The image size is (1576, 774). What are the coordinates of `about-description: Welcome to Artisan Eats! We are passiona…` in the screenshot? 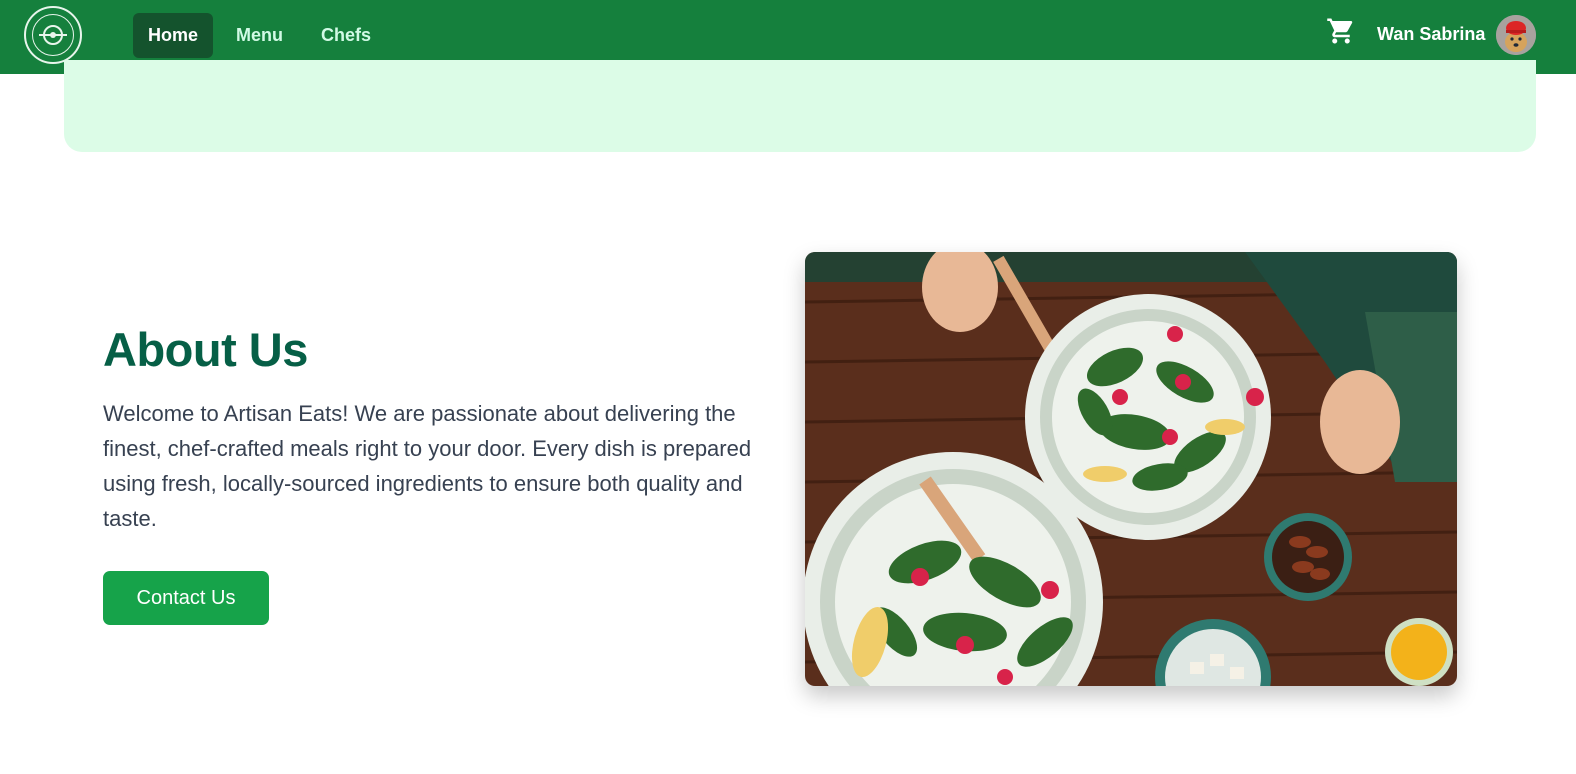 It's located at (427, 466).